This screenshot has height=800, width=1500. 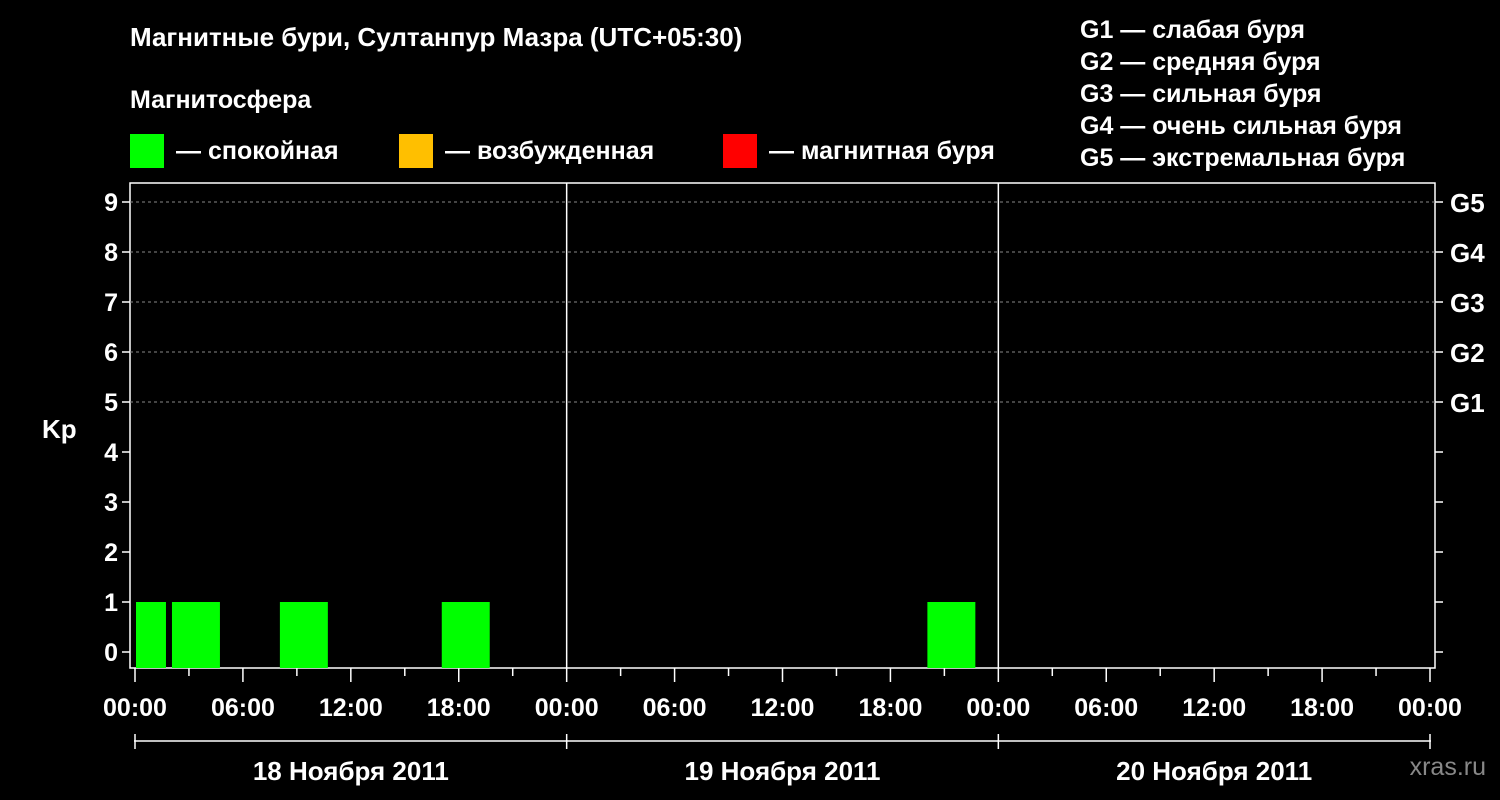 I want to click on y-tick-label: 4, so click(x=111, y=453).